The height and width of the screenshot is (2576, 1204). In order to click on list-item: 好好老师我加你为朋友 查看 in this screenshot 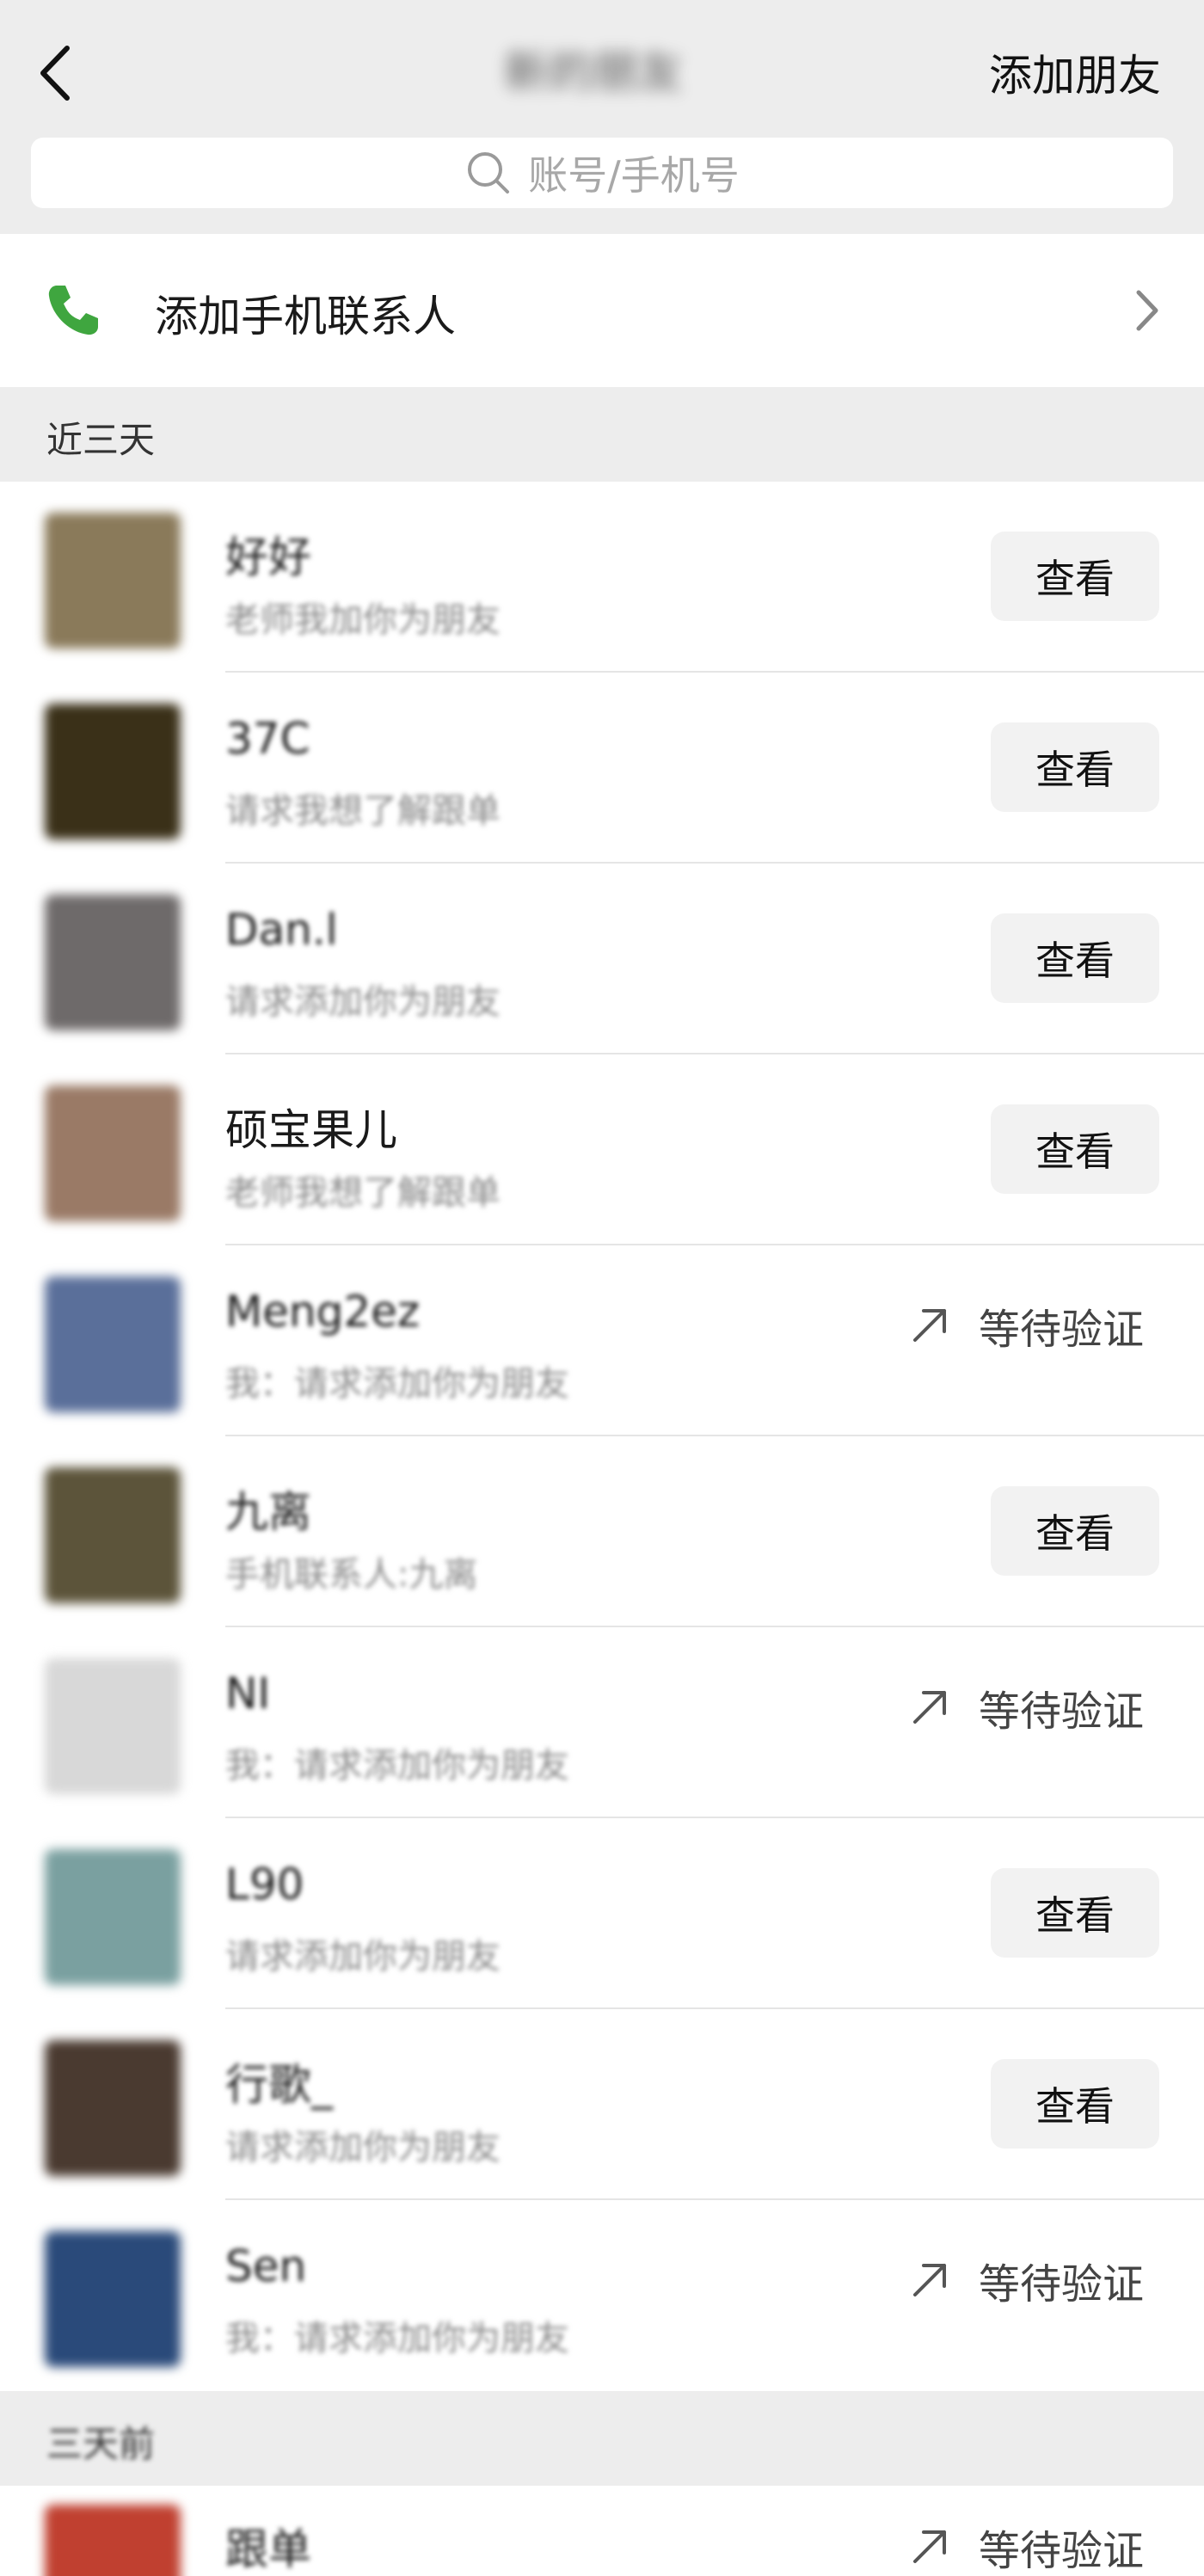, I will do `click(602, 577)`.